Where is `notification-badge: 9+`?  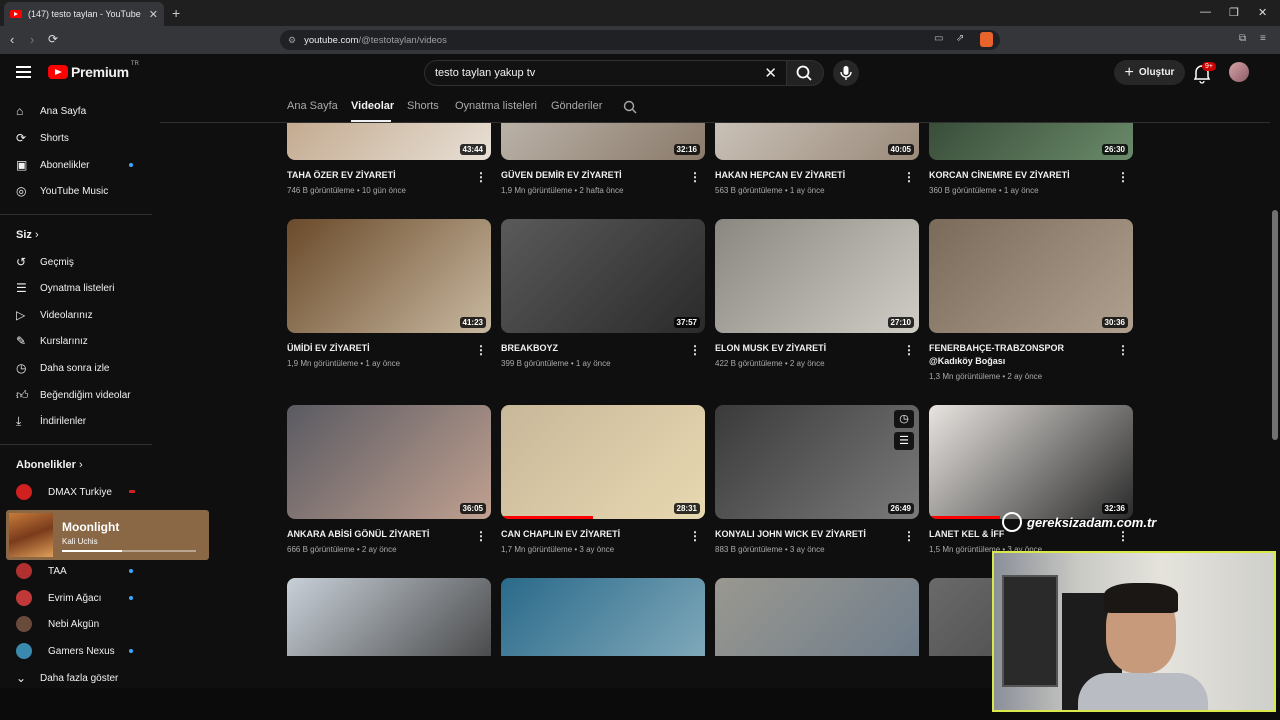
notification-badge: 9+ is located at coordinates (1209, 66).